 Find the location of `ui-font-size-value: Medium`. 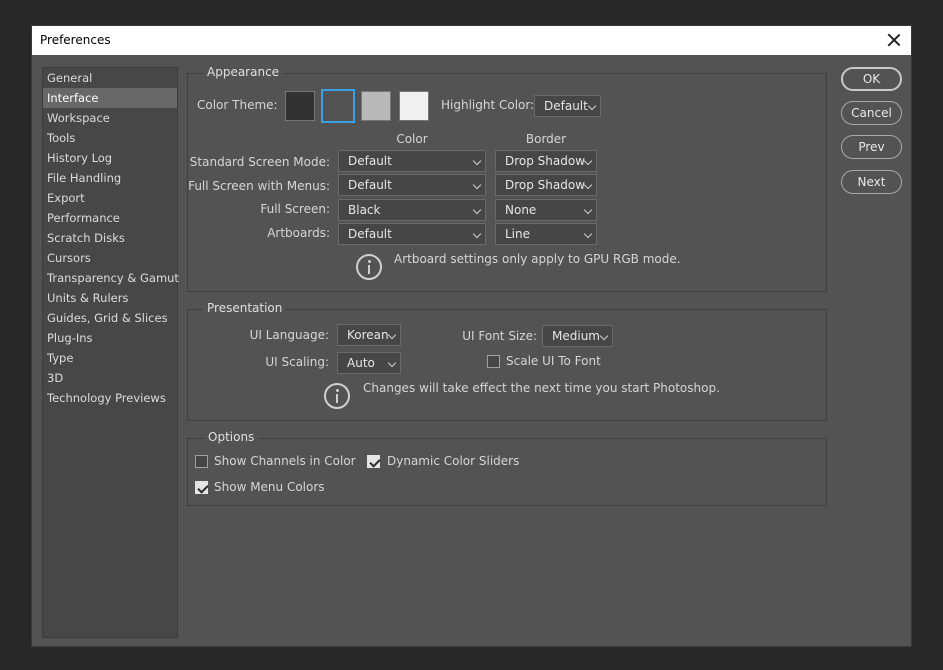

ui-font-size-value: Medium is located at coordinates (576, 336).